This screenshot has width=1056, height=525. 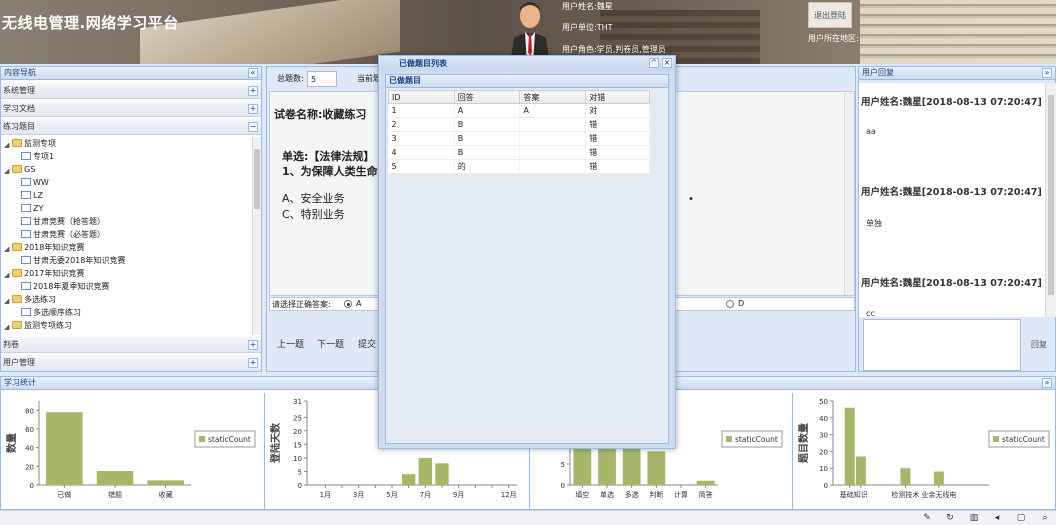 I want to click on next-question-button: 下一题, so click(x=330, y=343).